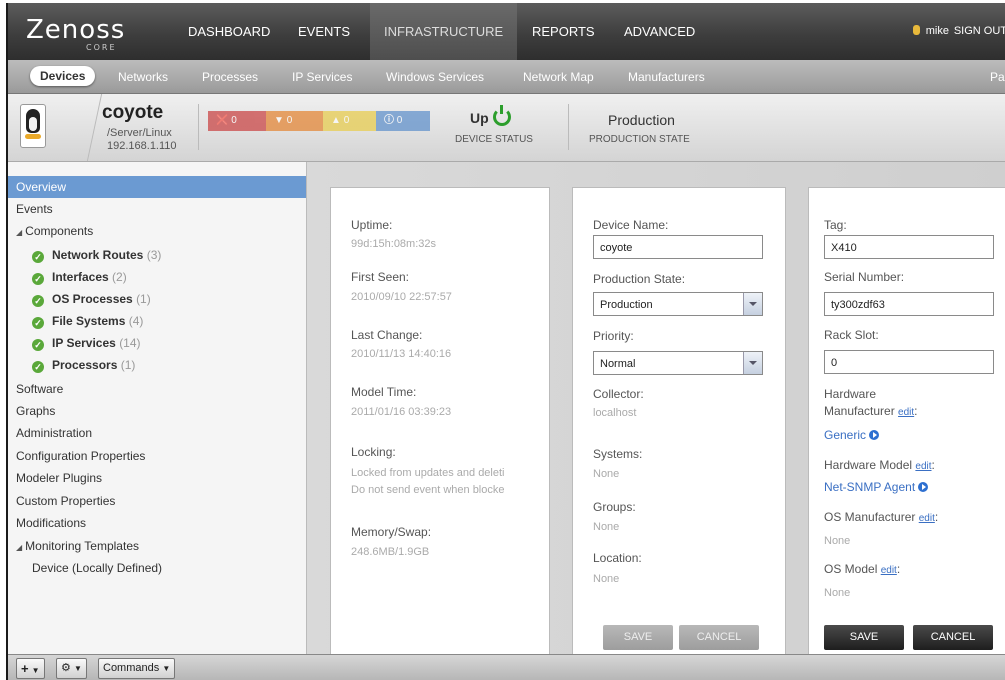 This screenshot has height=680, width=1005. What do you see at coordinates (289, 120) in the screenshot?
I see `error-count: 0` at bounding box center [289, 120].